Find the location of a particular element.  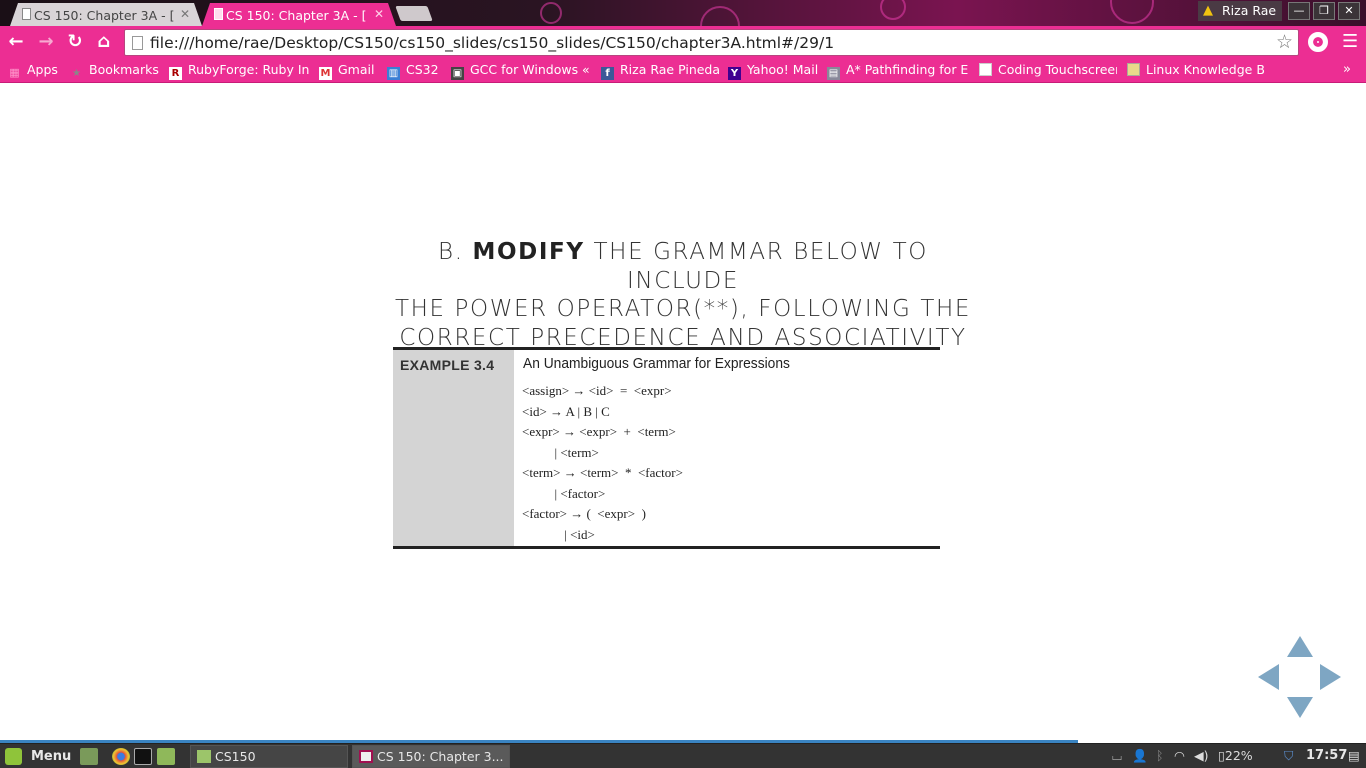

heading-line-2: THE POWER OPERATOR(**), FOLLOWING THE is located at coordinates (683, 309).